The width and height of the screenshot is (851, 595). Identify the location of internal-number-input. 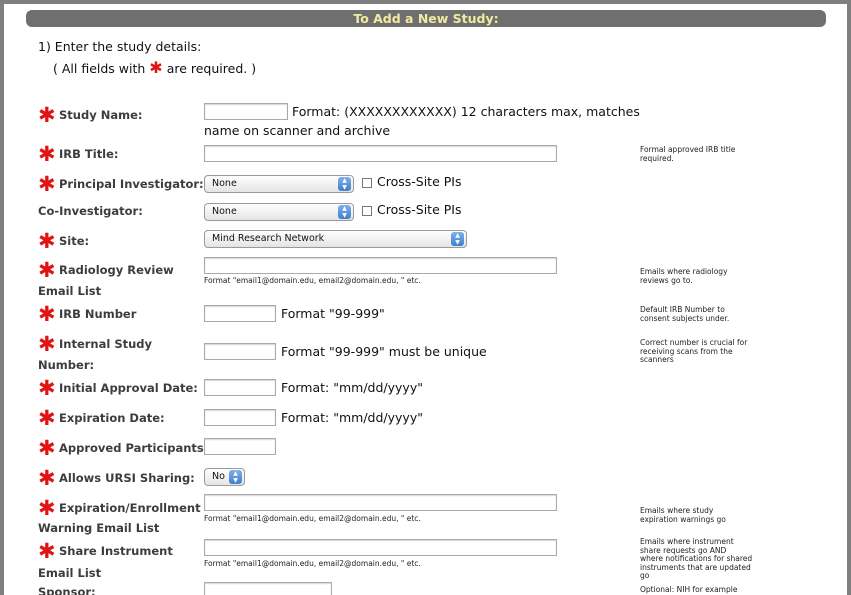
(240, 351).